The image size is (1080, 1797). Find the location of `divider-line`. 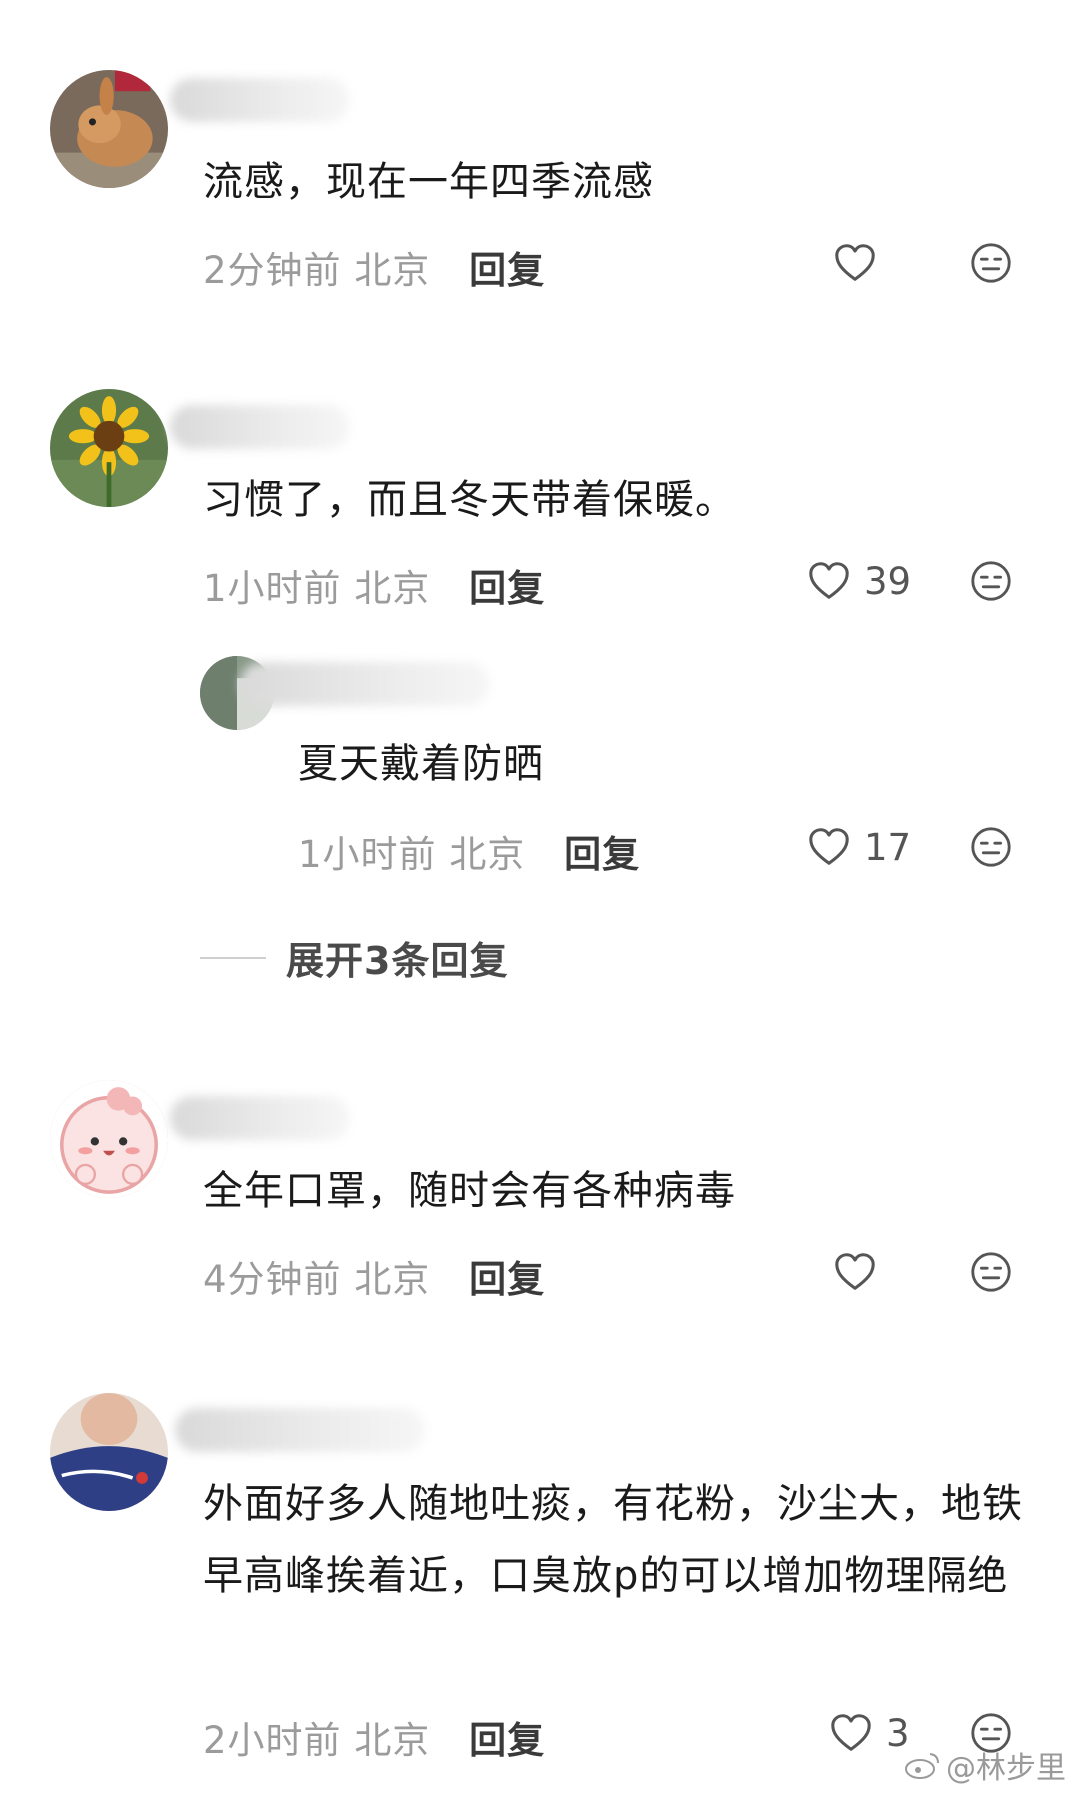

divider-line is located at coordinates (233, 957).